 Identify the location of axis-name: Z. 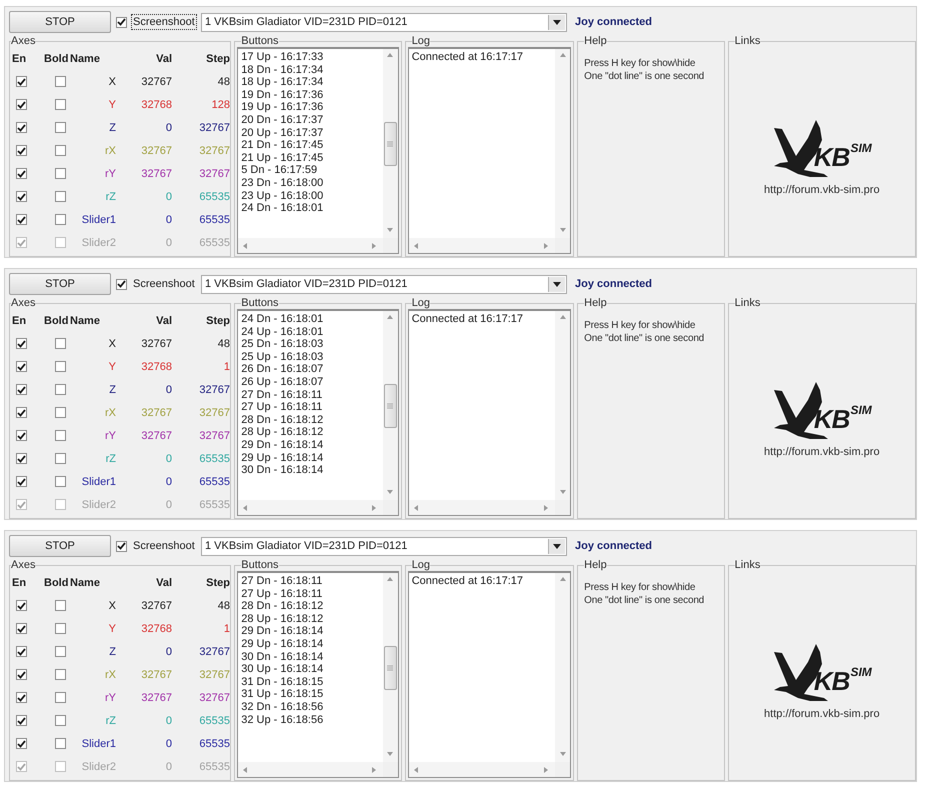
(112, 128).